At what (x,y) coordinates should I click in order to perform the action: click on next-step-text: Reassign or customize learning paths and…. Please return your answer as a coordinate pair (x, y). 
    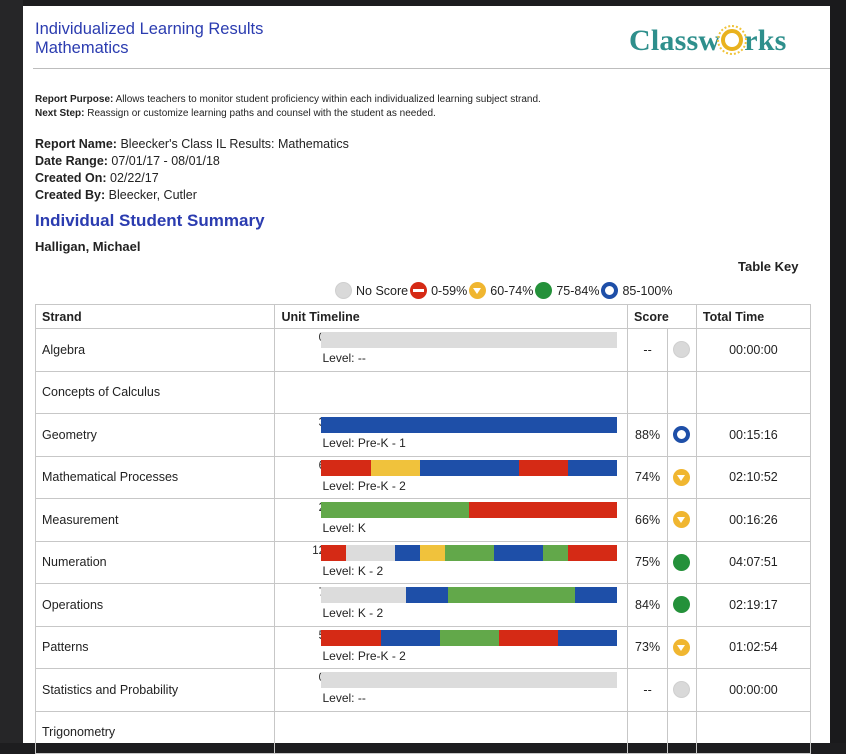
    Looking at the image, I should click on (261, 113).